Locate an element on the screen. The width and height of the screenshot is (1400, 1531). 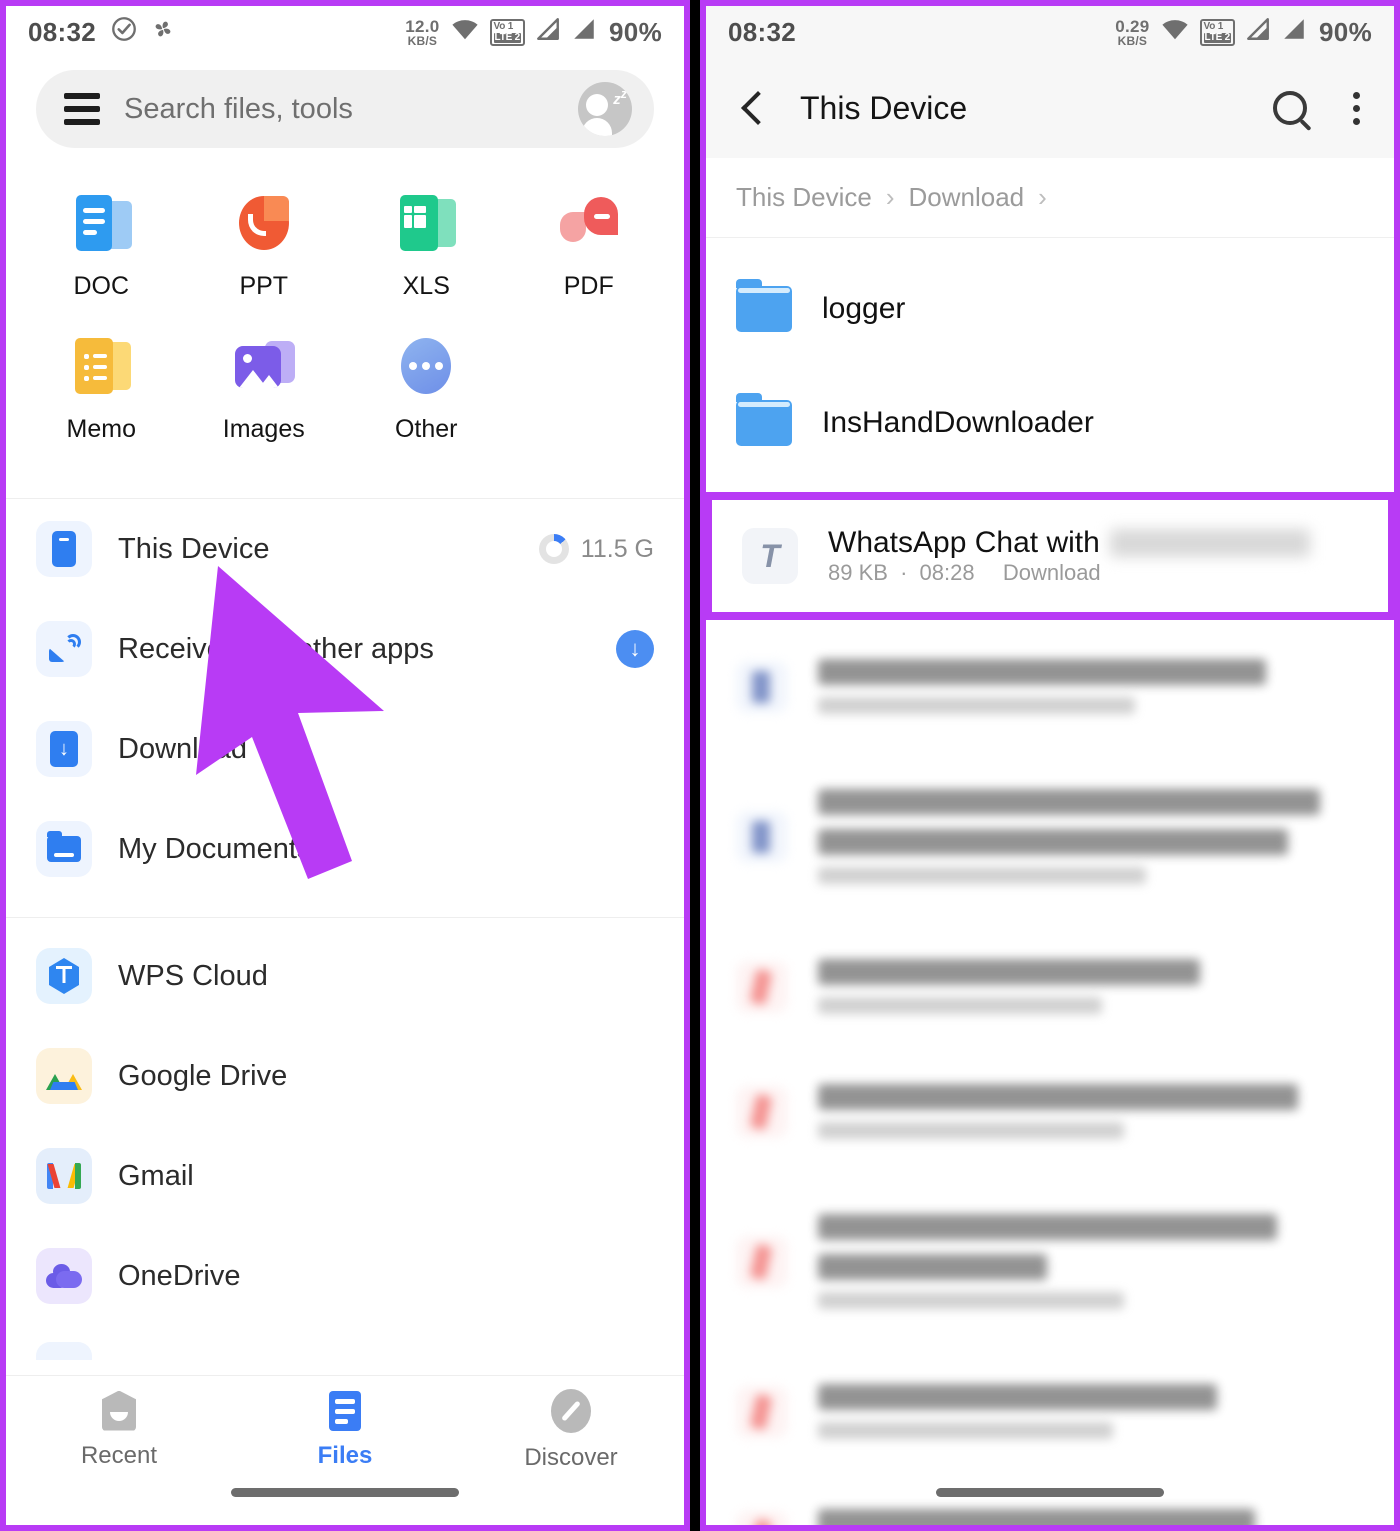
sidebar-item-this-device: This Device 11.5 G is located at coordinates (345, 549).